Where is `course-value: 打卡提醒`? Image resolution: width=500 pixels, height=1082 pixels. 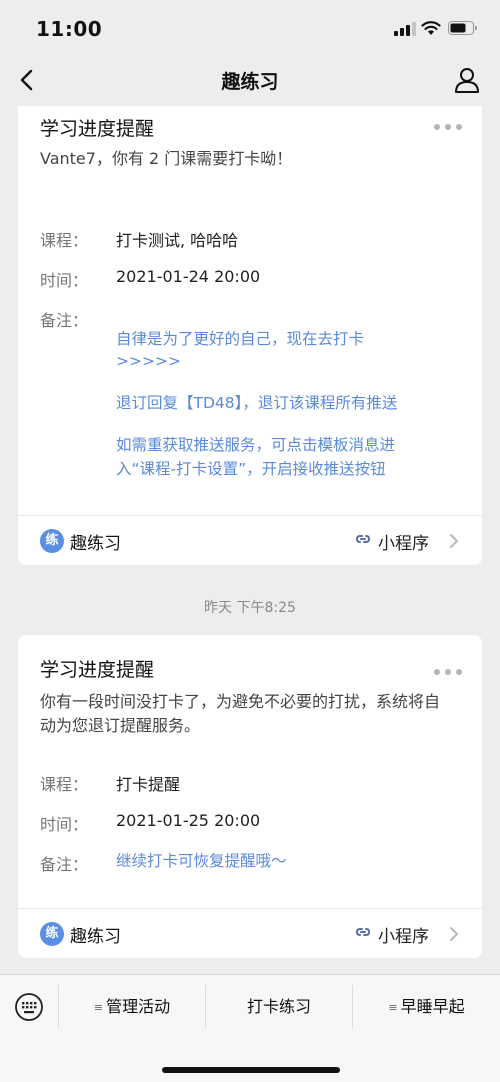
course-value: 打卡提醒 is located at coordinates (148, 784).